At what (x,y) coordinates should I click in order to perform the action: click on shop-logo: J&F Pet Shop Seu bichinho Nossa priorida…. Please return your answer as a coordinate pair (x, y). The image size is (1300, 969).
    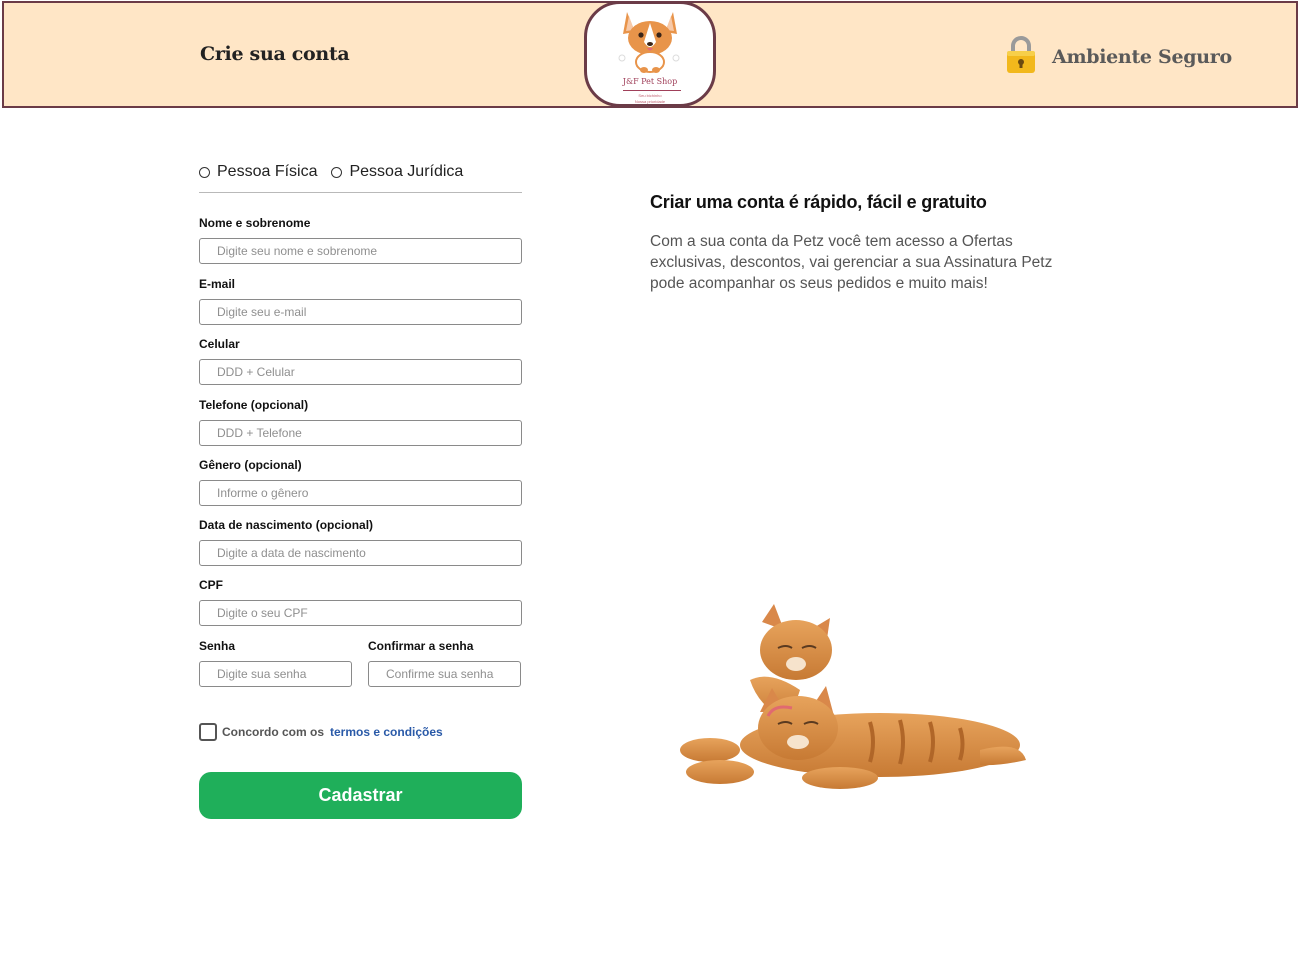
    Looking at the image, I should click on (650, 54).